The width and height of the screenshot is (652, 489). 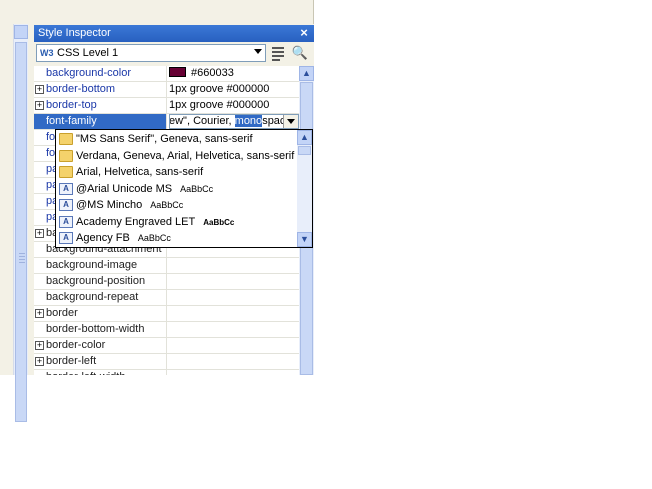 What do you see at coordinates (174, 33) in the screenshot?
I see `panel-titlebar: Style Inspector ×` at bounding box center [174, 33].